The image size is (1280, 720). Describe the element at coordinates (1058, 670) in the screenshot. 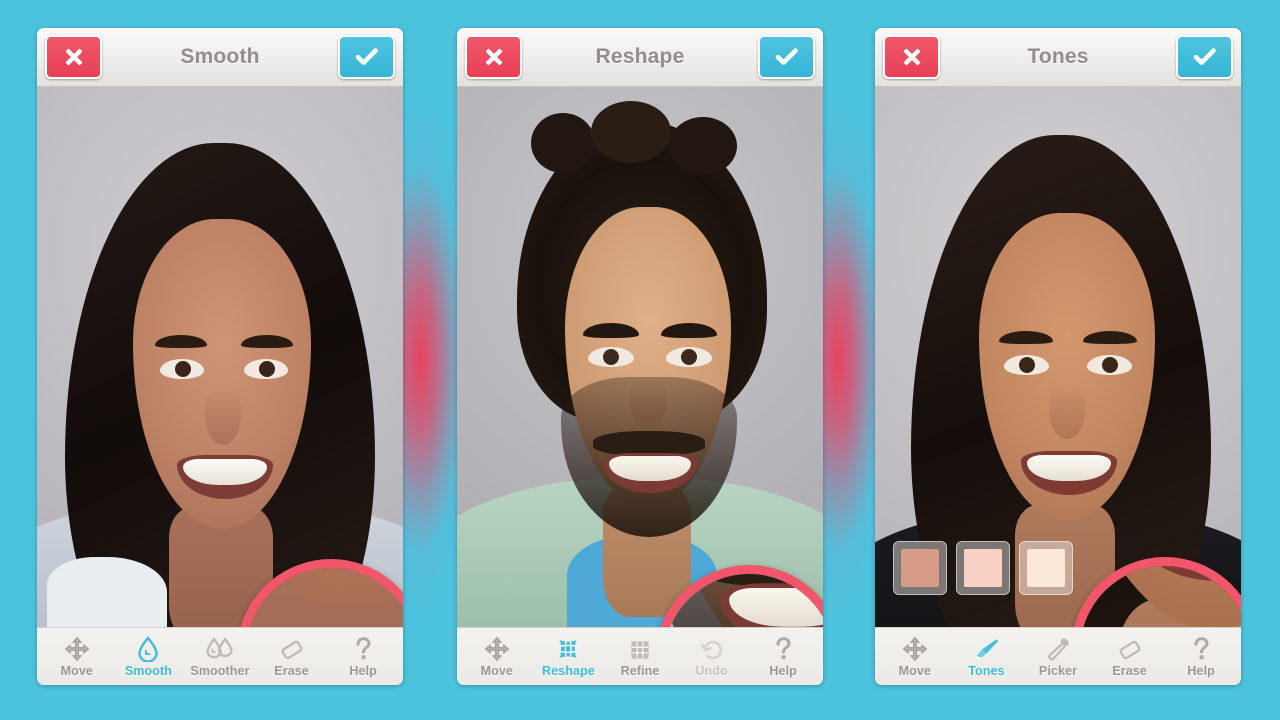

I see `tool-label: Picker` at that location.